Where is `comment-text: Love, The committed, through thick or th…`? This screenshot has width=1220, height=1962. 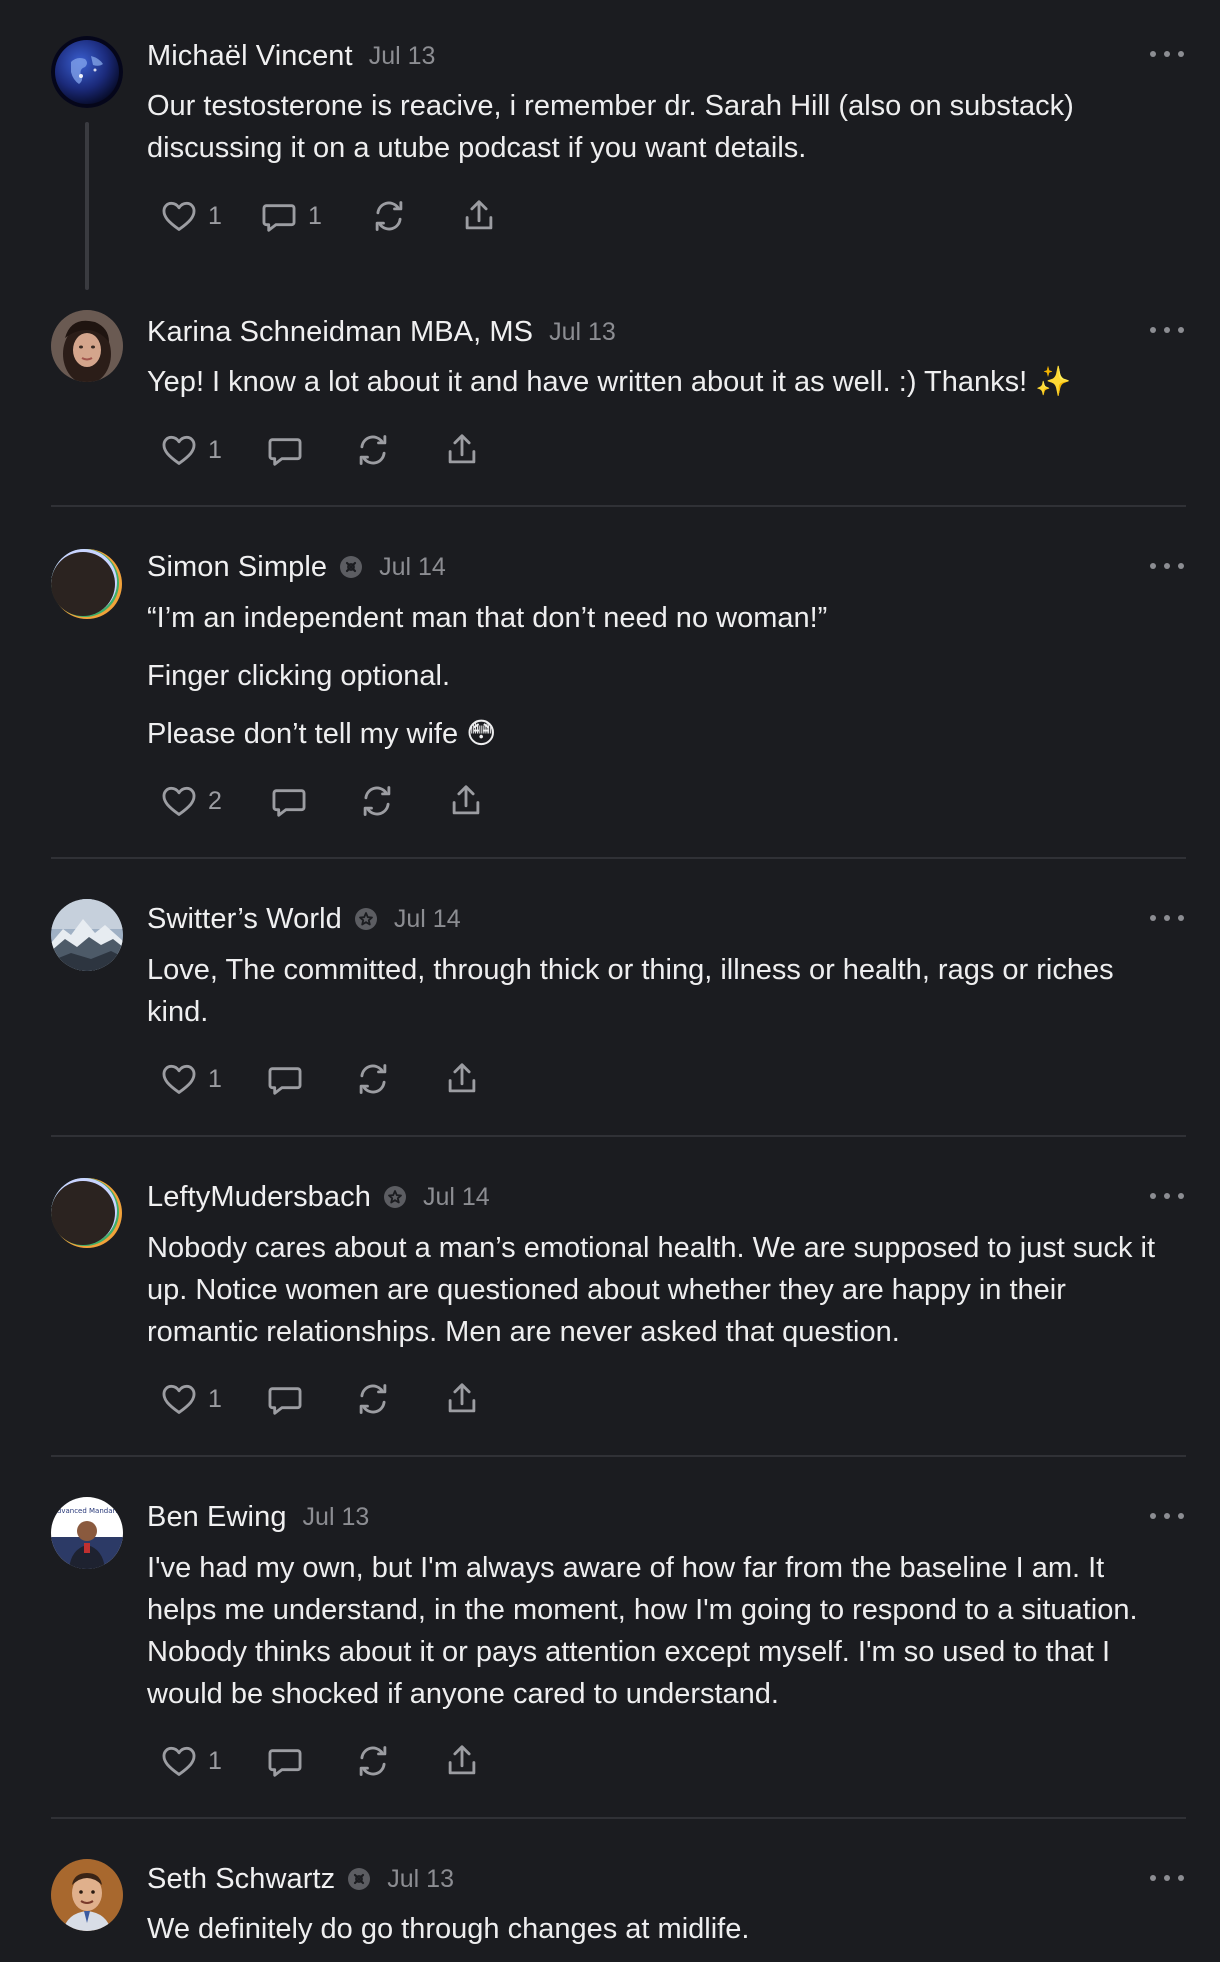 comment-text: Love, The committed, through thick or th… is located at coordinates (630, 991).